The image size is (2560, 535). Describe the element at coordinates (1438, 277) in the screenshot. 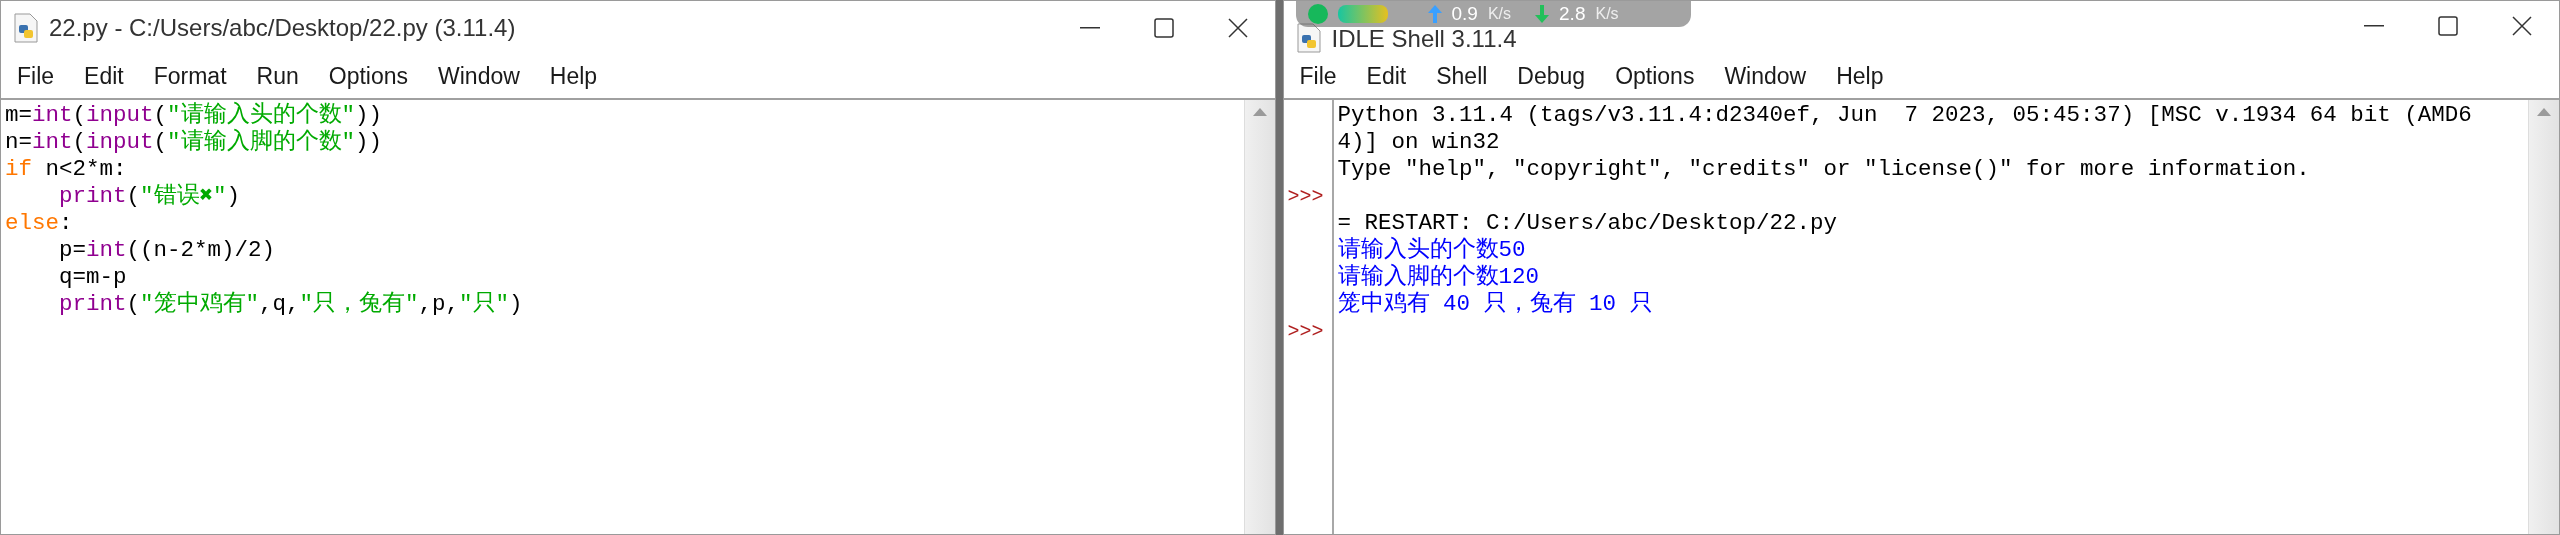

I see `shell-line: 请输入脚的个数120` at that location.